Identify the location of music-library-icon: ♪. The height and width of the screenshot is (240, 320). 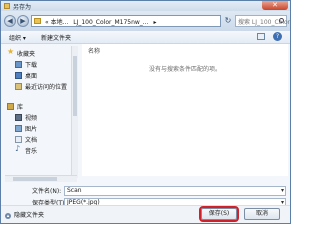
(18, 148).